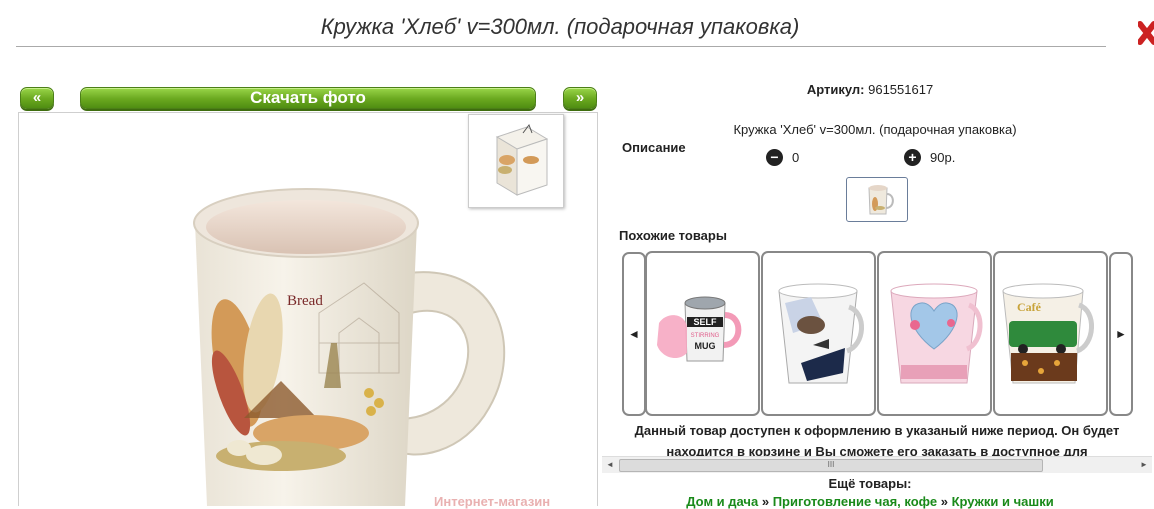 Image resolution: width=1154 pixels, height=509 pixels. Describe the element at coordinates (722, 501) in the screenshot. I see `breadcrumb-link-home: Дом и дача` at that location.